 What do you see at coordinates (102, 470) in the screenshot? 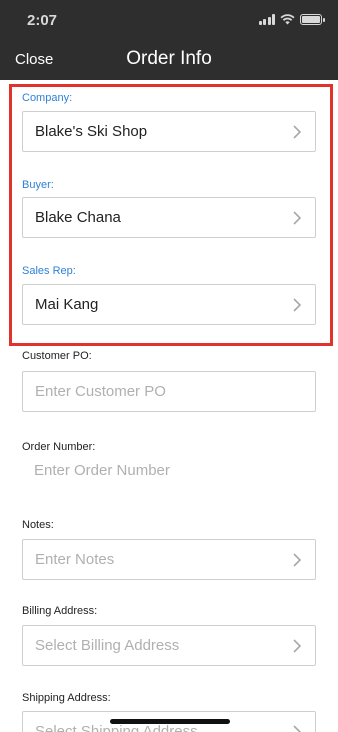
I see `order-number-input: Enter Order Number` at bounding box center [102, 470].